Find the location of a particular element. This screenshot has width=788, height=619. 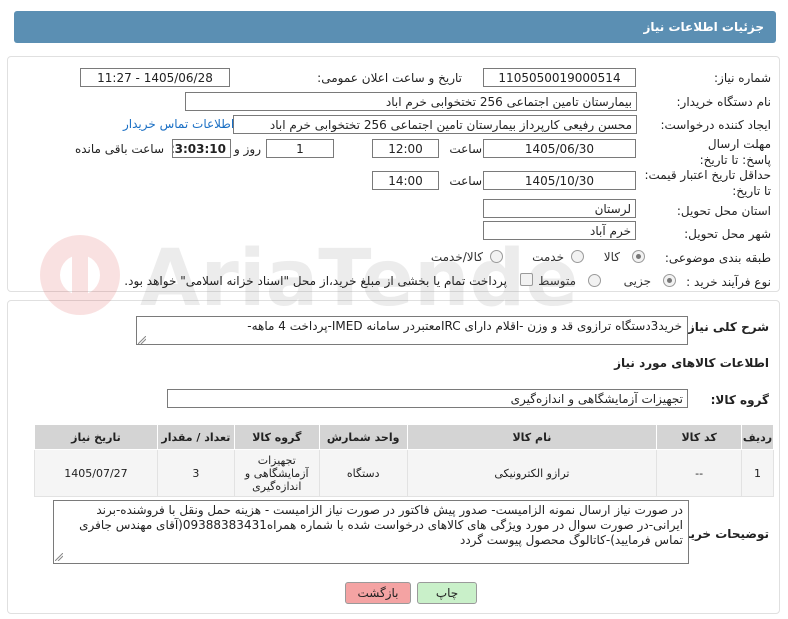

price-validity-date-field: 1405/10/30 is located at coordinates (559, 180).